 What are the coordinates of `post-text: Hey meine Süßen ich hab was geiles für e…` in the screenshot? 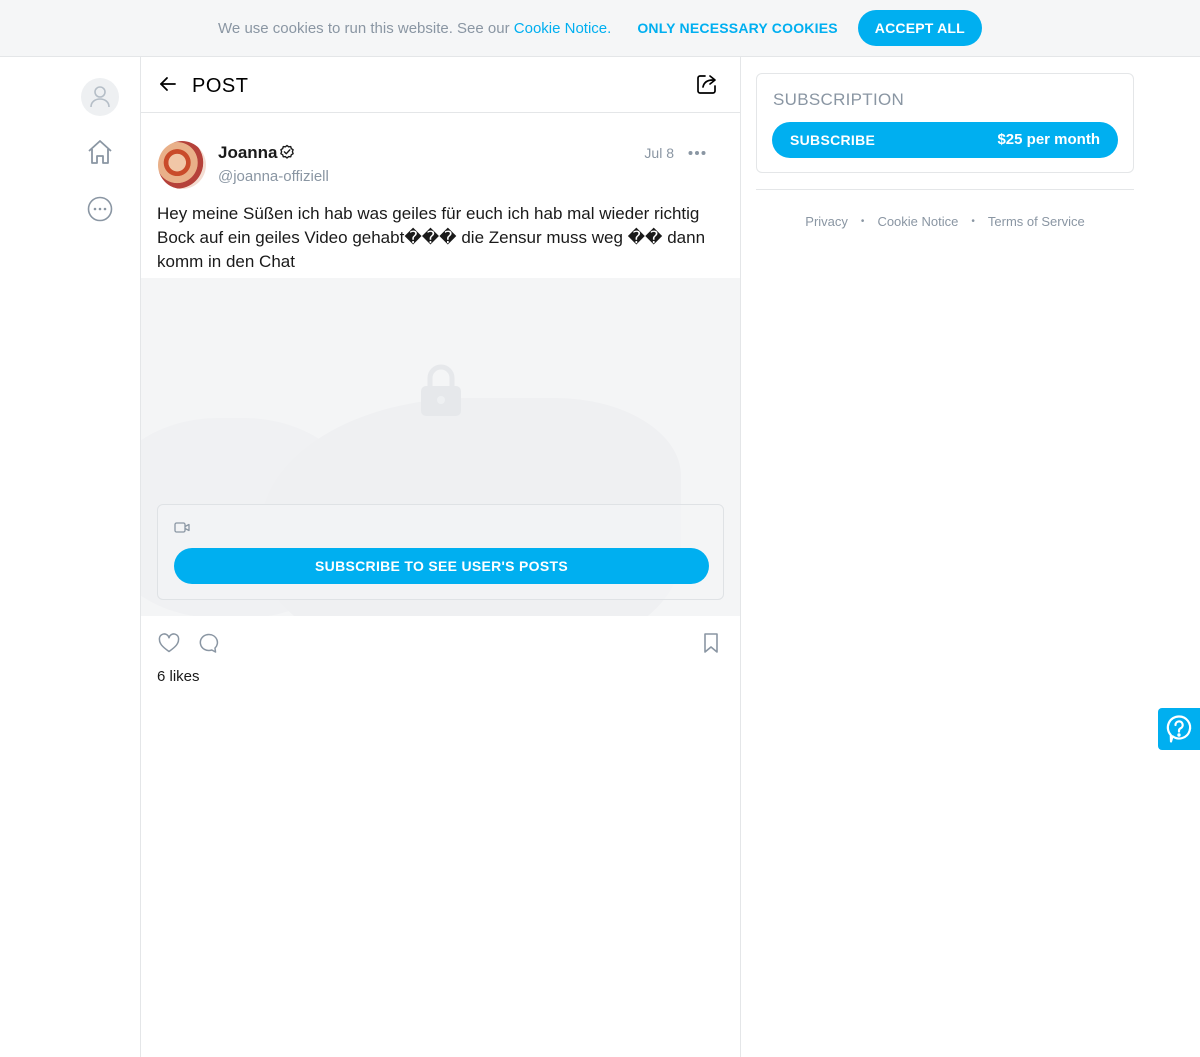 It's located at (431, 237).